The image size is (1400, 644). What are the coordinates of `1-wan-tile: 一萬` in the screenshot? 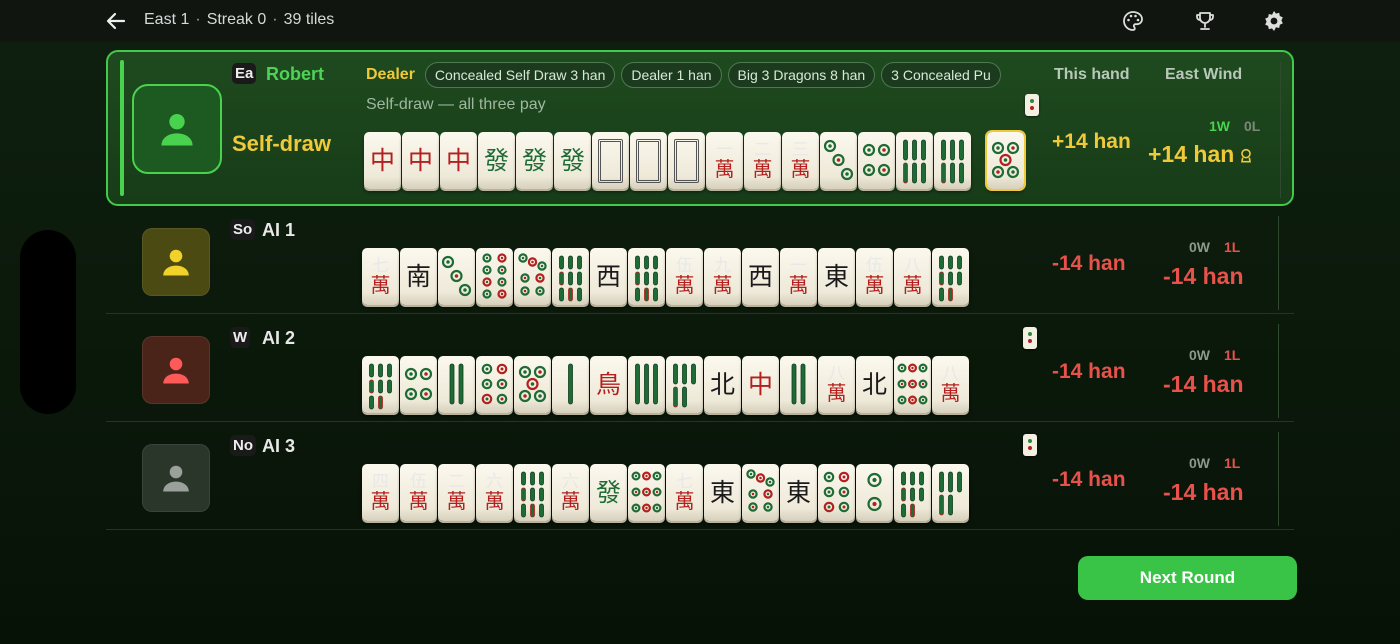 It's located at (798, 276).